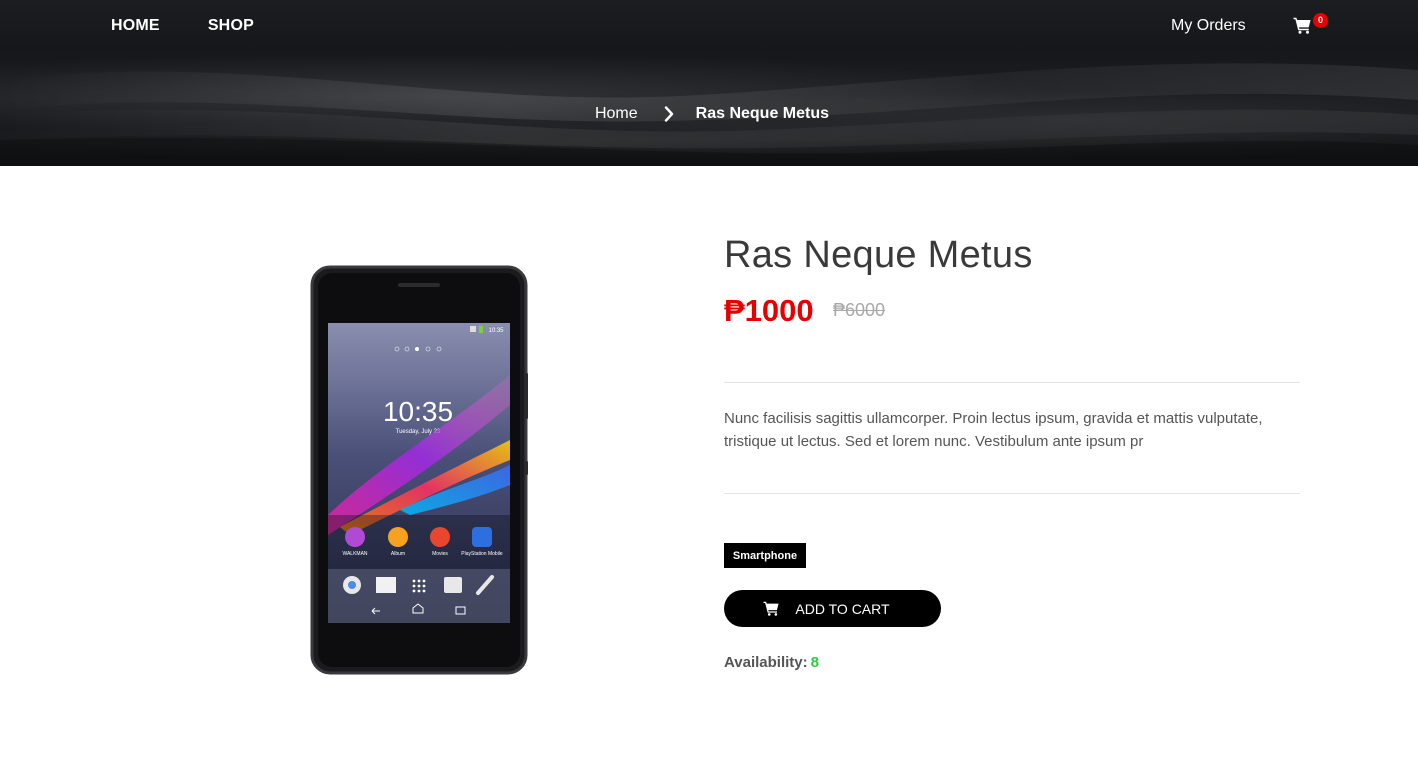 The height and width of the screenshot is (758, 1418). What do you see at coordinates (1208, 26) in the screenshot?
I see `my-orders-link: My Orders` at bounding box center [1208, 26].